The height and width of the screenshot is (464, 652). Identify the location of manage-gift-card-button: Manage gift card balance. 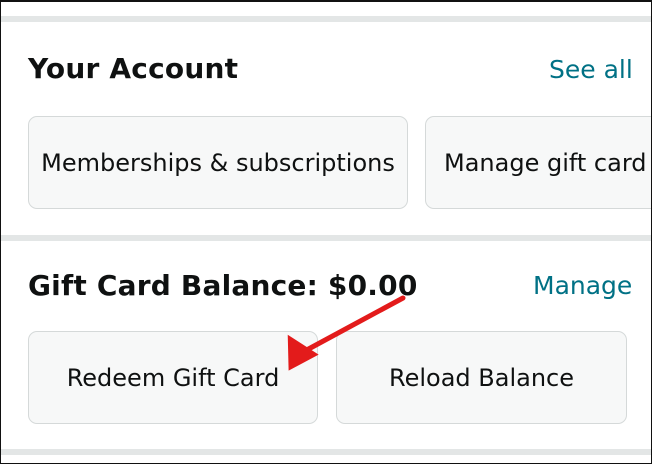
(538, 162).